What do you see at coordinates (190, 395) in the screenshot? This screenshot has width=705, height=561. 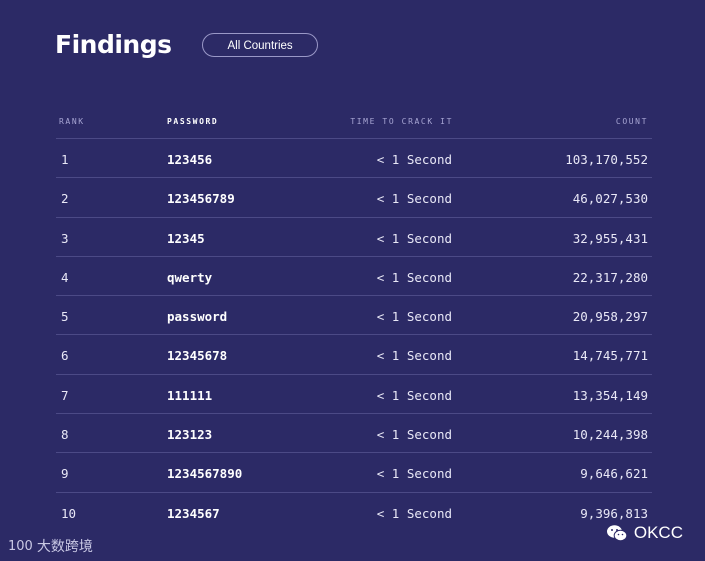 I see `cell-password: 111111` at bounding box center [190, 395].